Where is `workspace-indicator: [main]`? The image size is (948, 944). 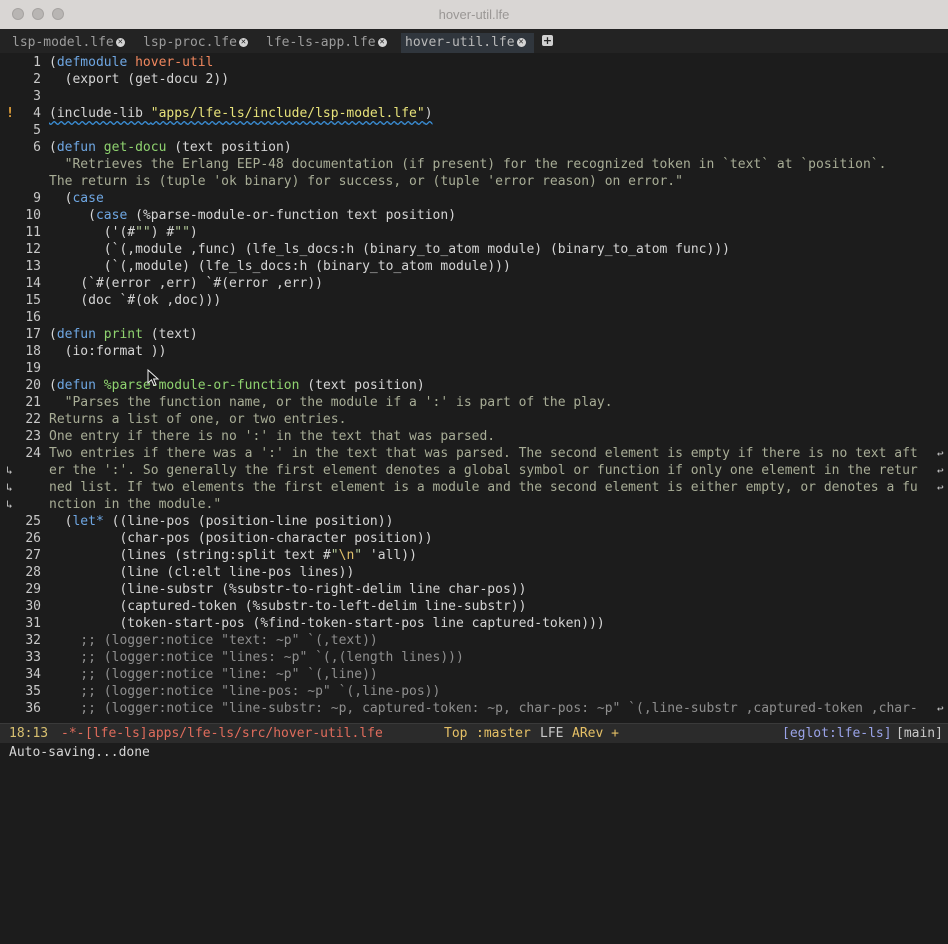 workspace-indicator: [main] is located at coordinates (919, 734).